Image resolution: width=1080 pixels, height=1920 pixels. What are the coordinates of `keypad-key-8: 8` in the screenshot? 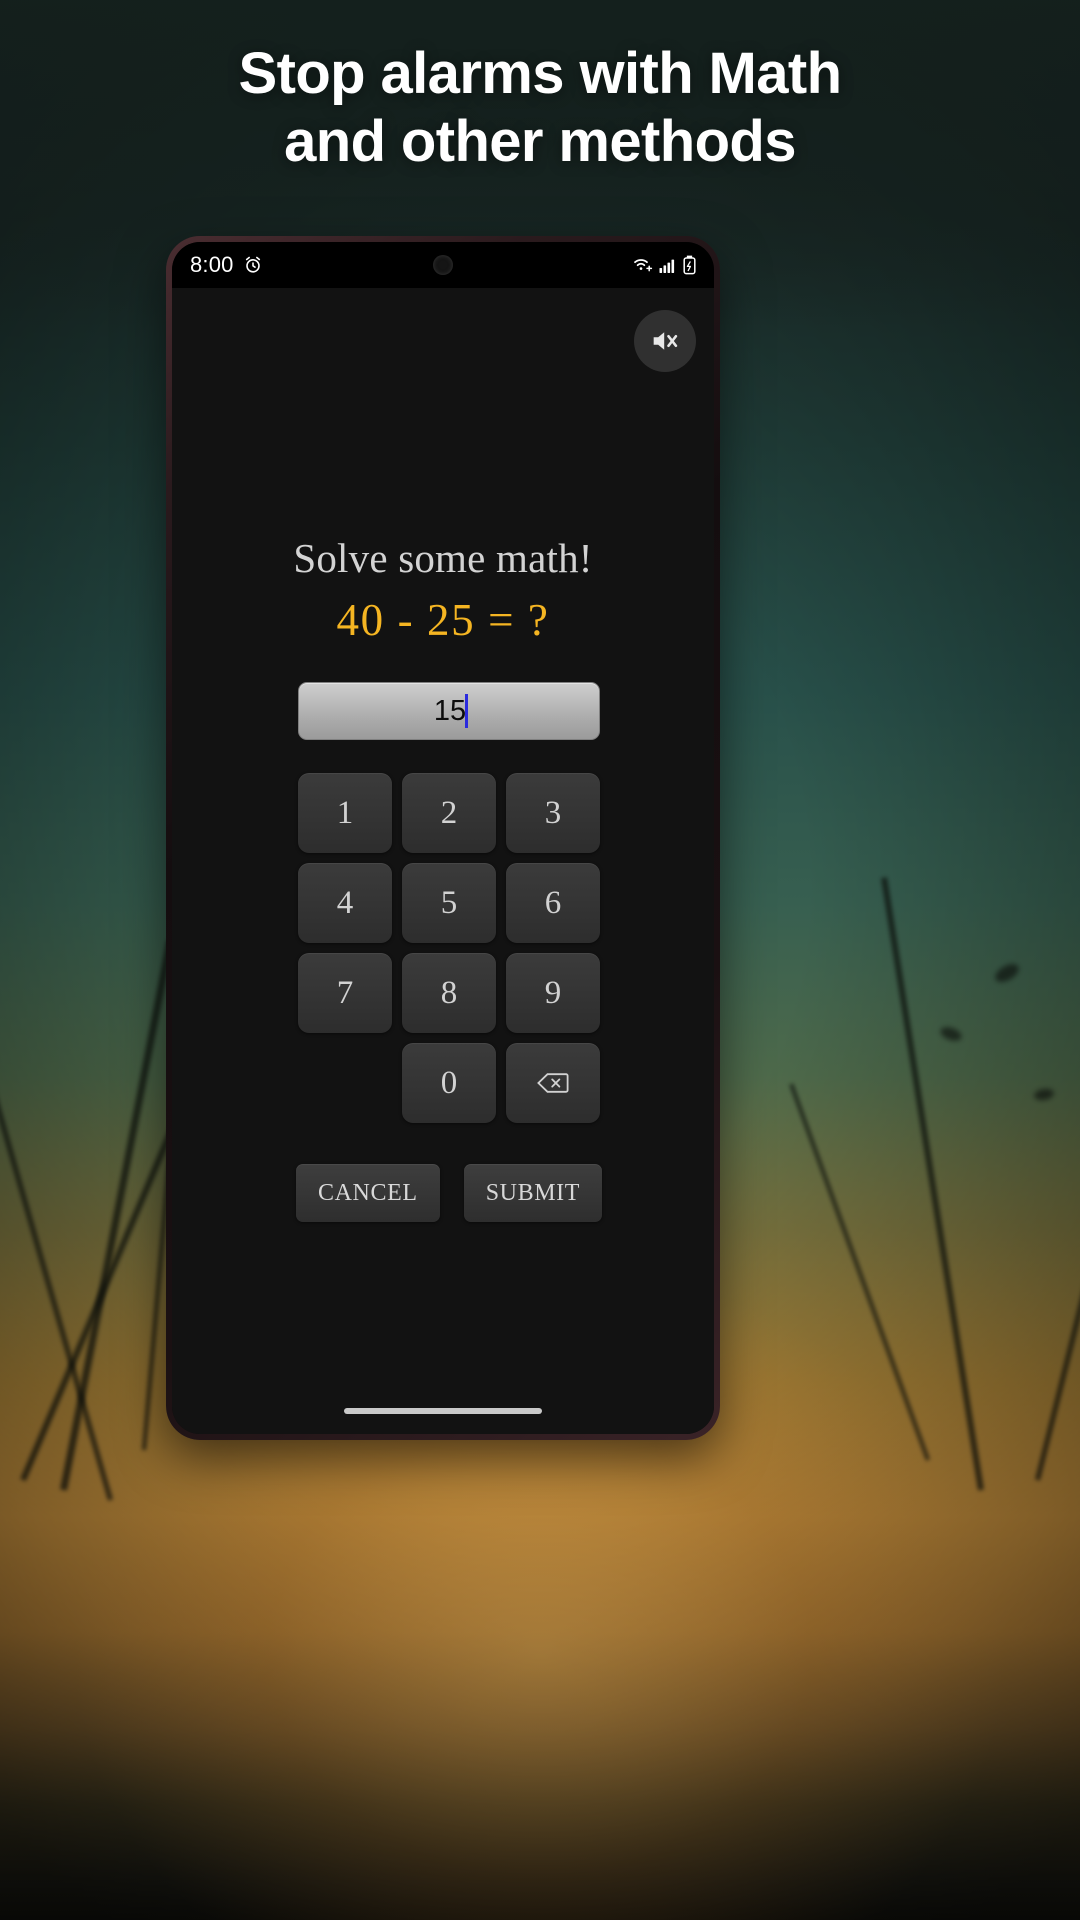 It's located at (449, 993).